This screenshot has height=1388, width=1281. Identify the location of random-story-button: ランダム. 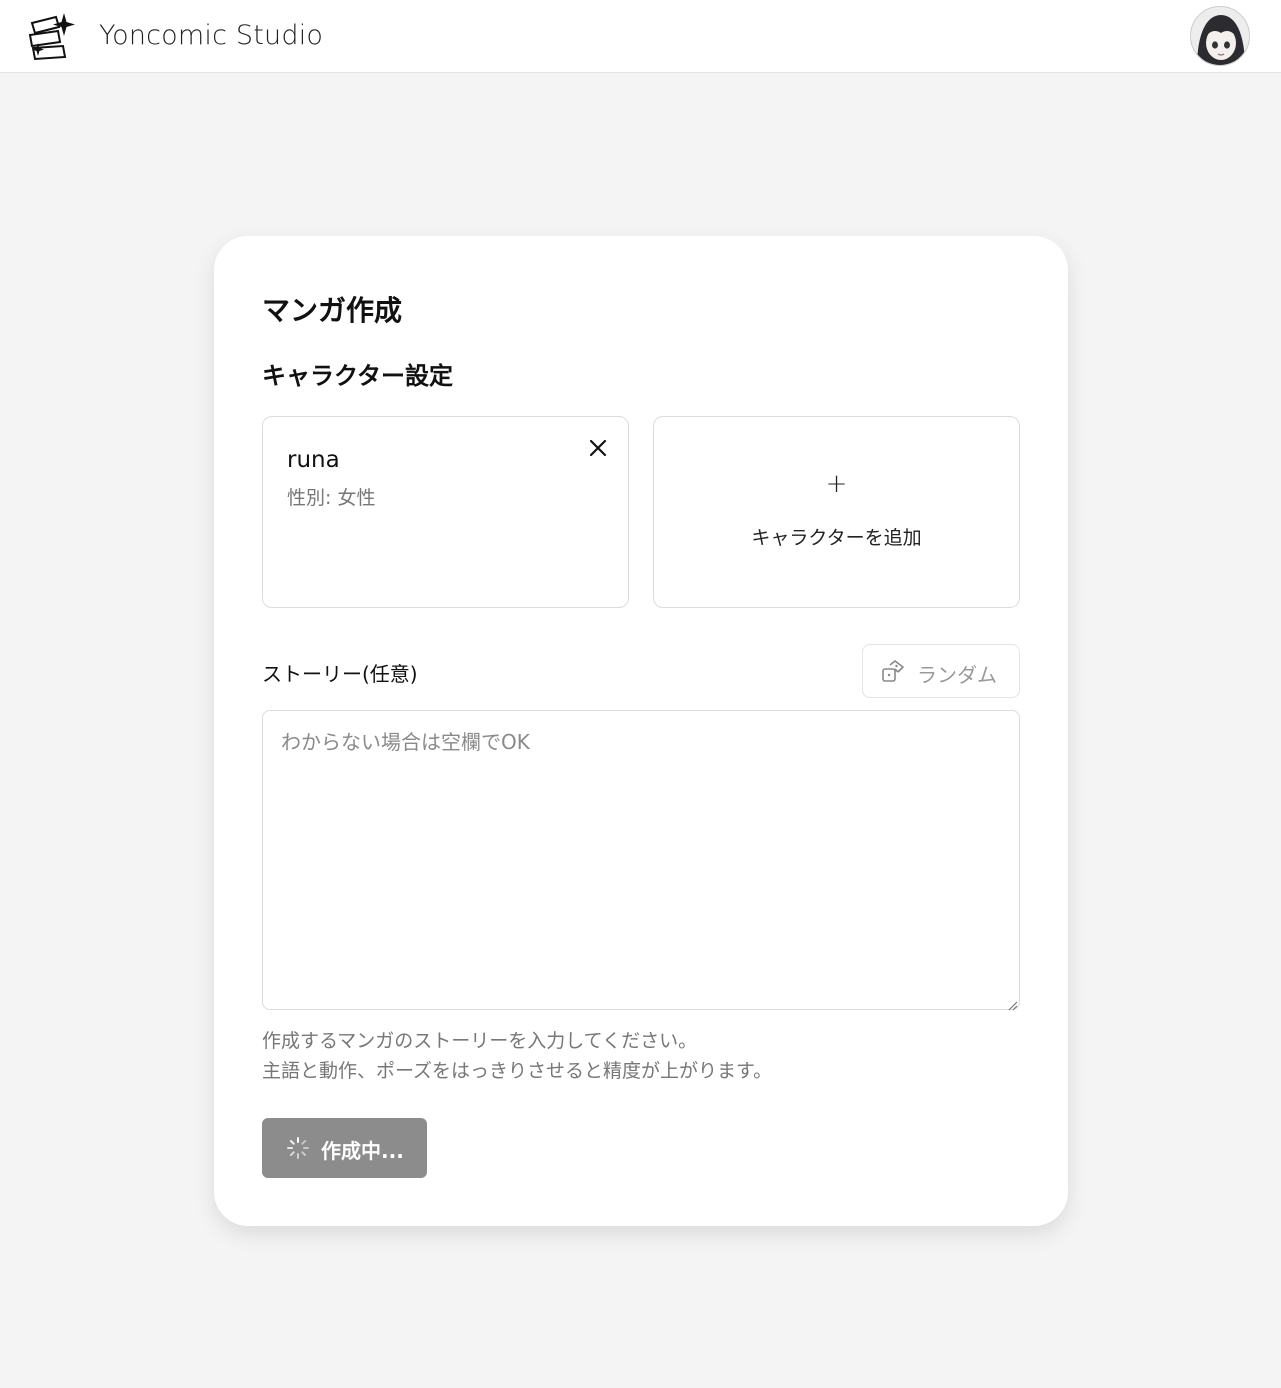
(941, 671).